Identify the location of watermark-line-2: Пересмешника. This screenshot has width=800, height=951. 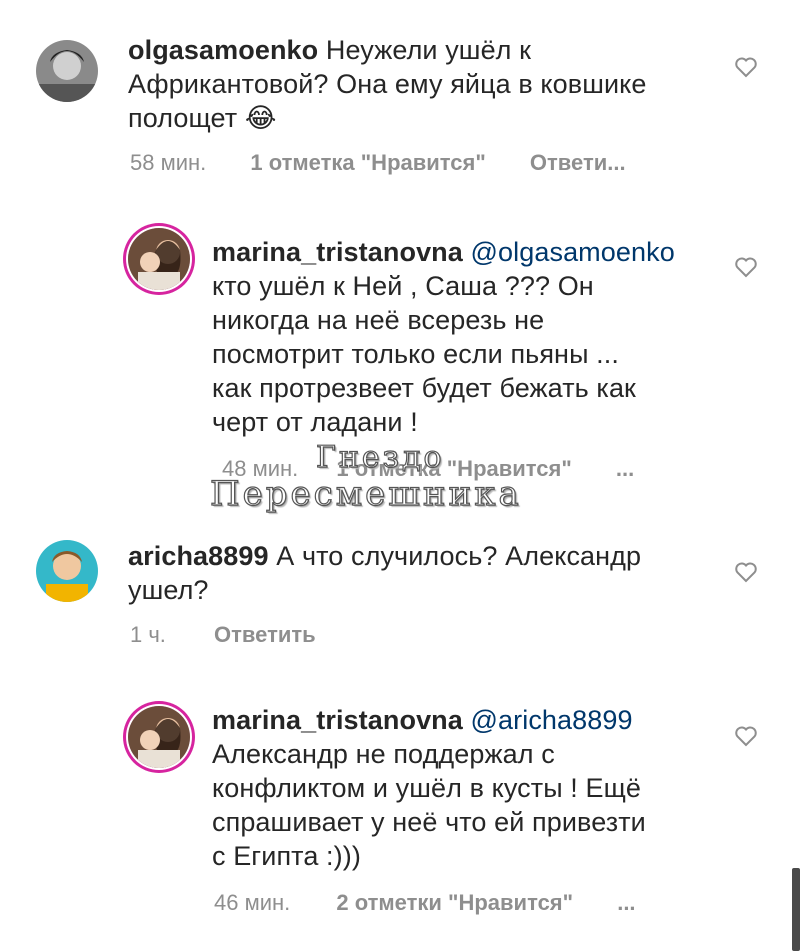
(365, 493).